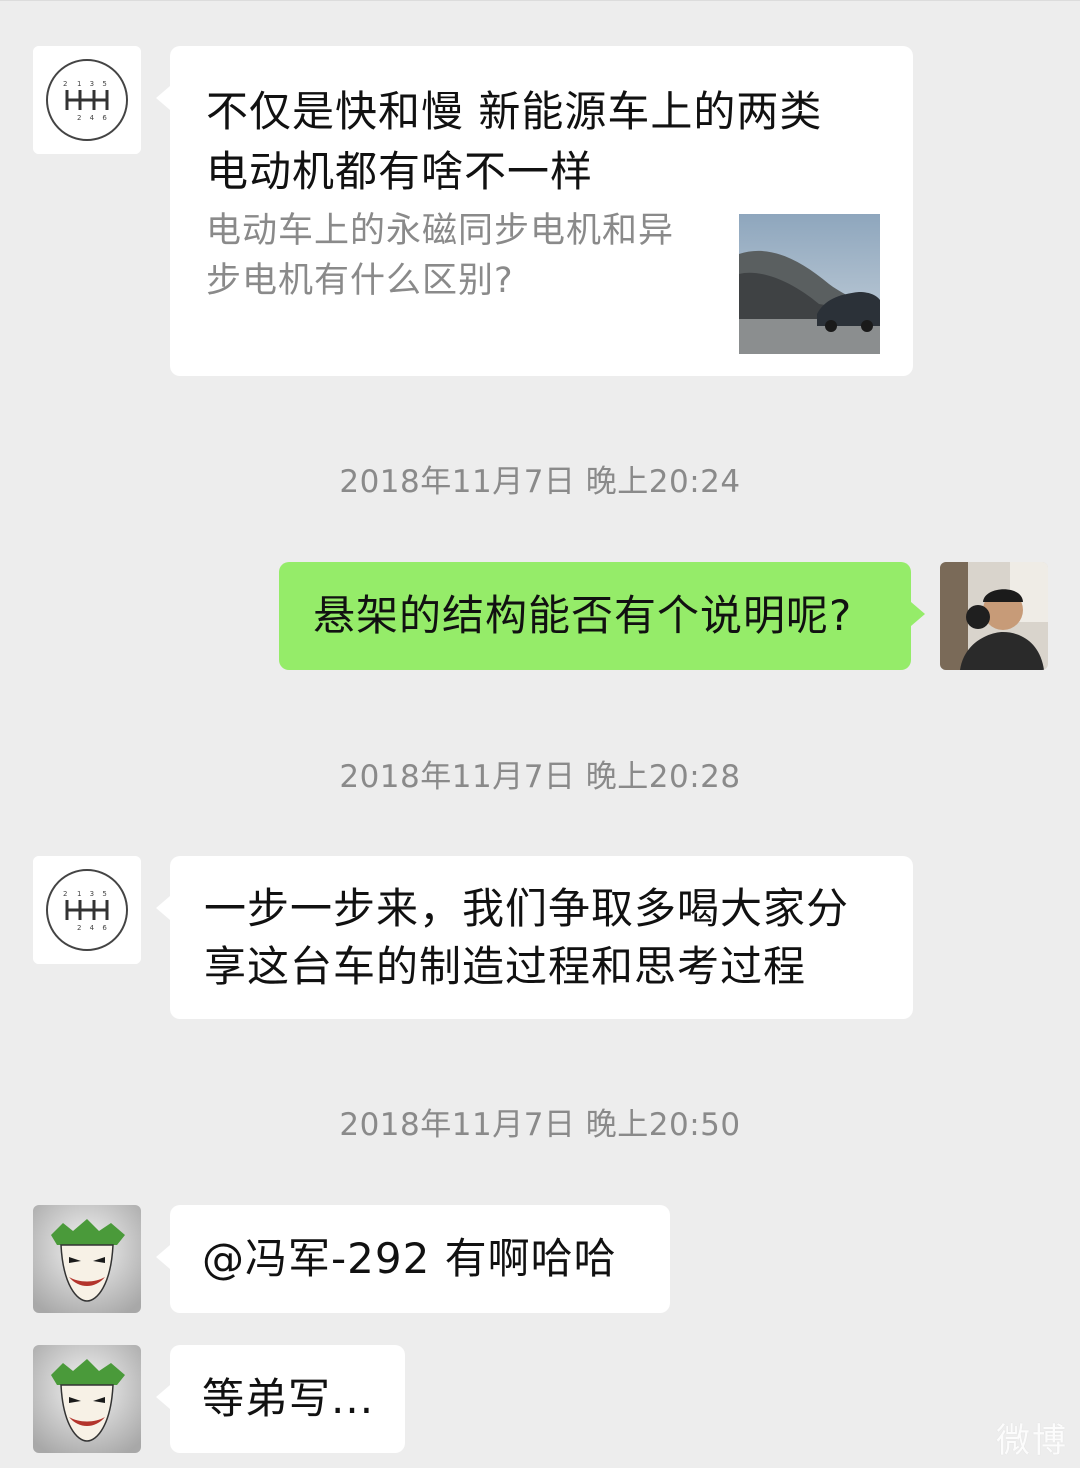 The height and width of the screenshot is (1468, 1080). I want to click on mention-reply-bubble: @冯军-292 有啊哈哈, so click(413, 1259).